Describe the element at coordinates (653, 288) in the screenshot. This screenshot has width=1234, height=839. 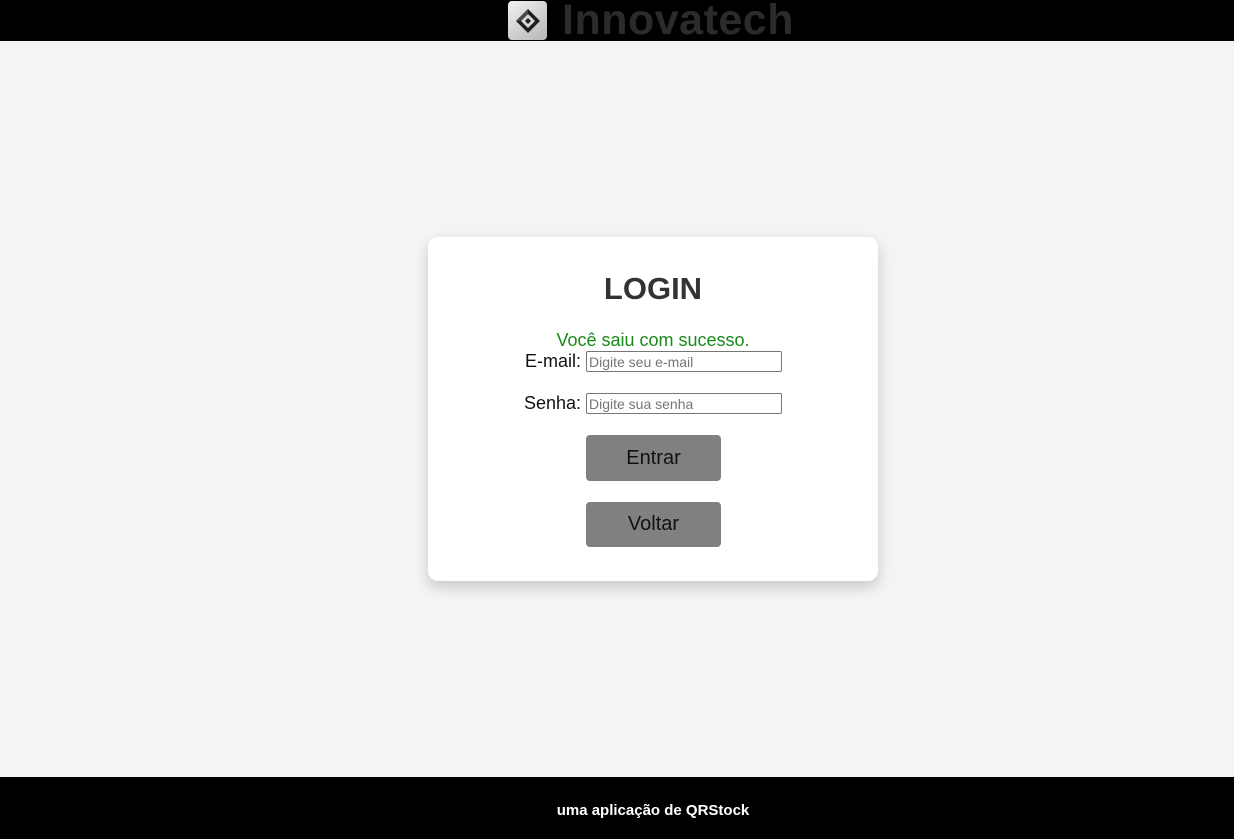
I see `login-title: LOGIN` at that location.